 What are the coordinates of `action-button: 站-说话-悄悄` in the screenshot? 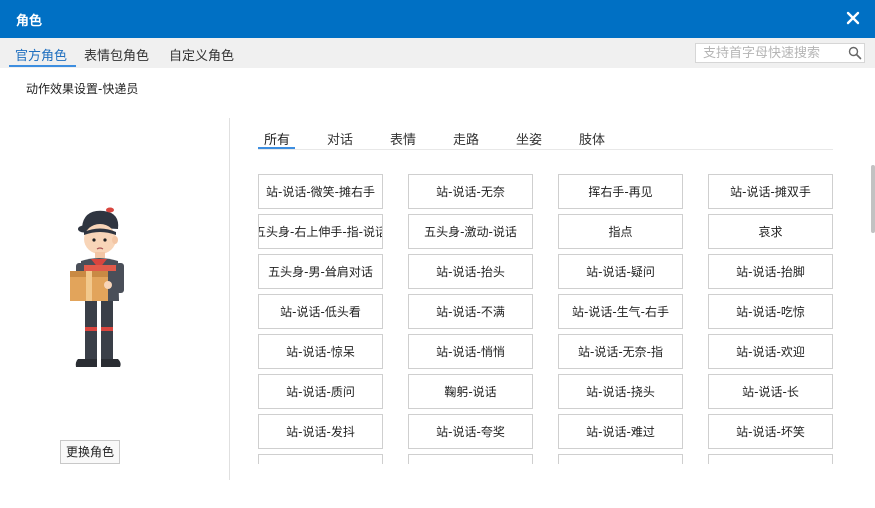 It's located at (470, 351).